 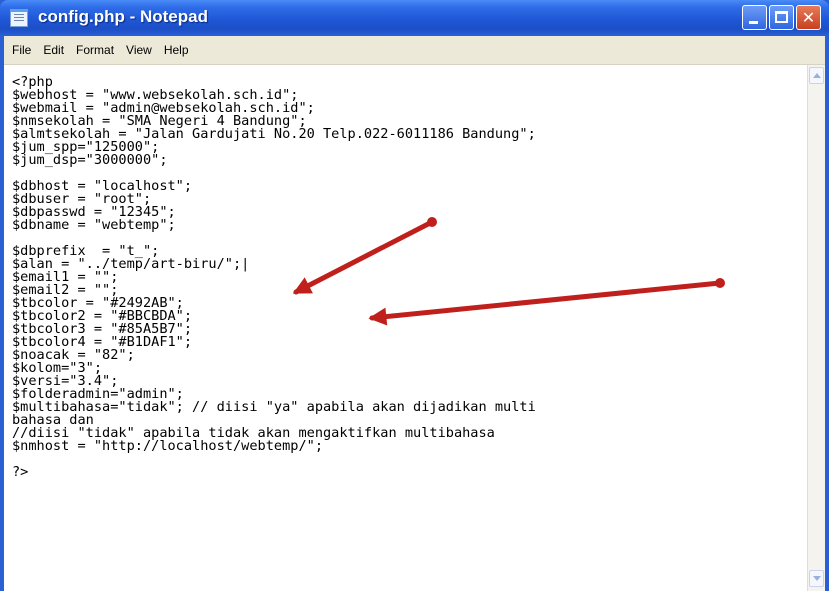 I want to click on code-line: ?>, so click(x=274, y=472).